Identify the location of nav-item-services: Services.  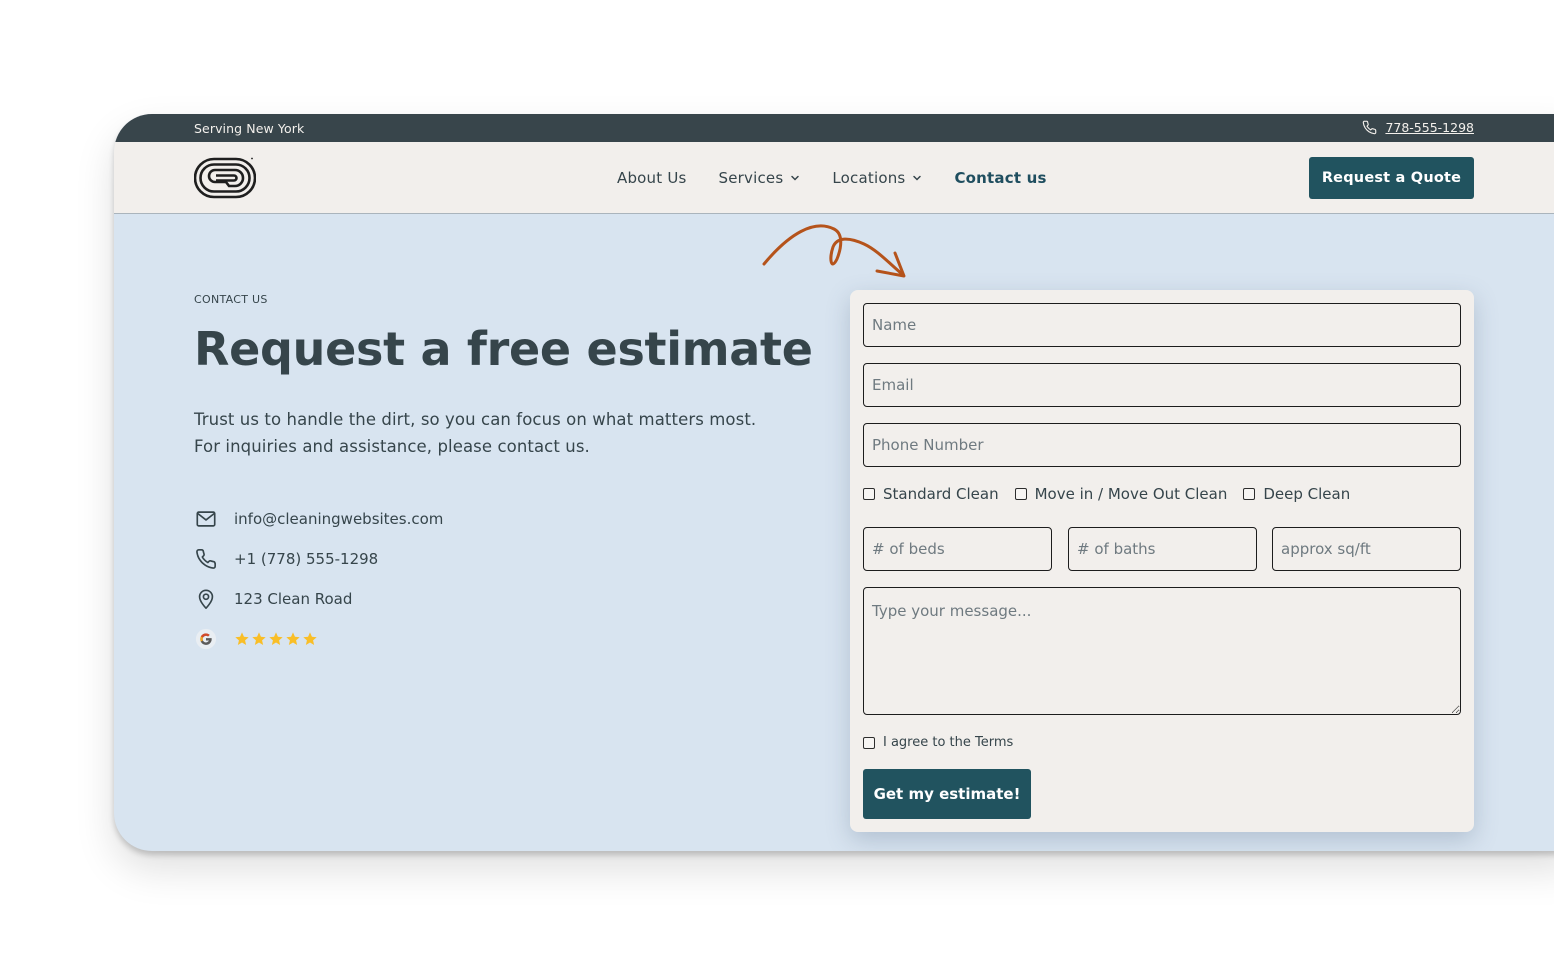
(760, 178).